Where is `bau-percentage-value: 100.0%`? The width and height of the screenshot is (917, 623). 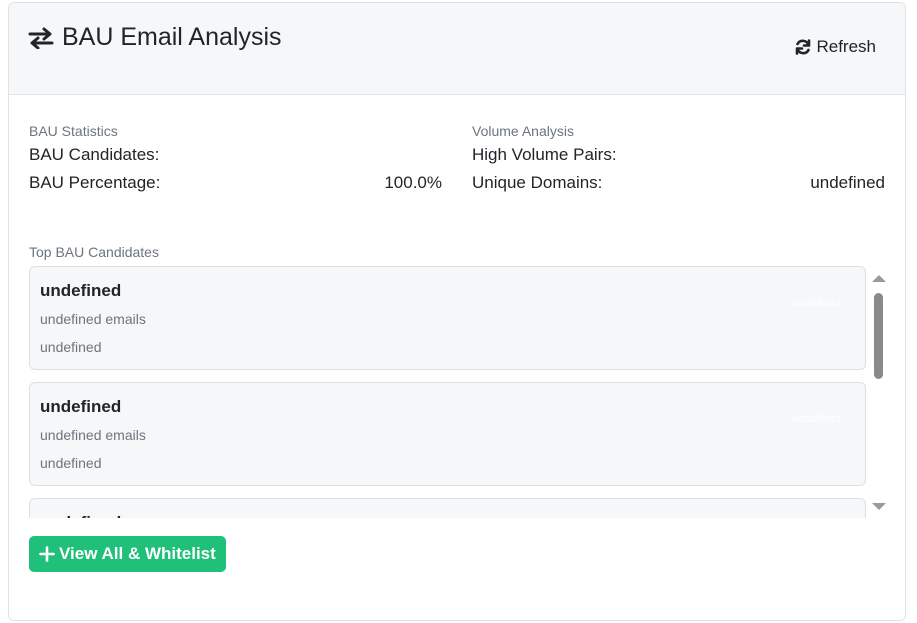 bau-percentage-value: 100.0% is located at coordinates (413, 182).